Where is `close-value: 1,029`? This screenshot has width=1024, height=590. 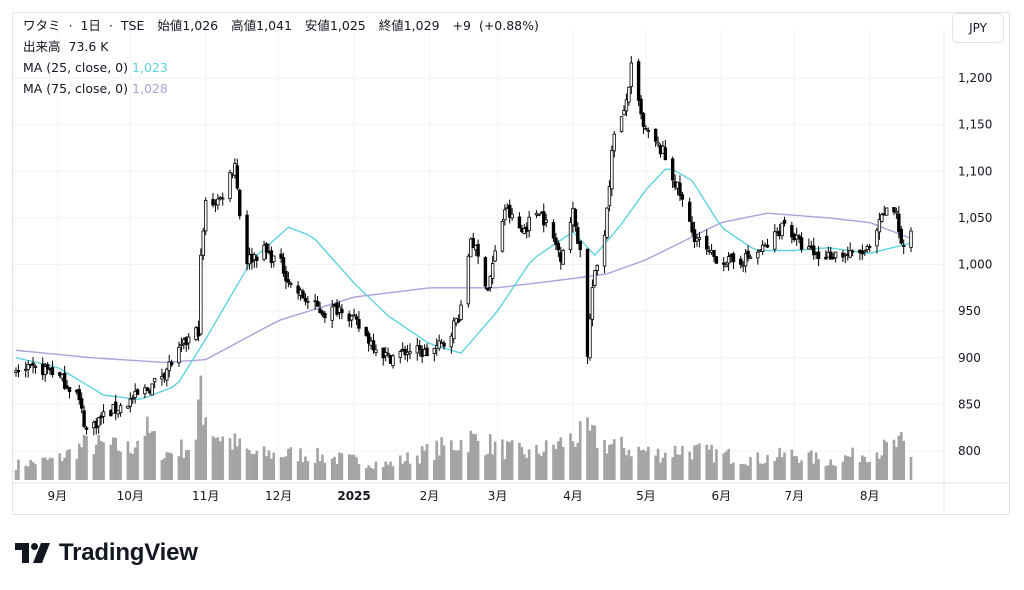
close-value: 1,029 is located at coordinates (421, 25).